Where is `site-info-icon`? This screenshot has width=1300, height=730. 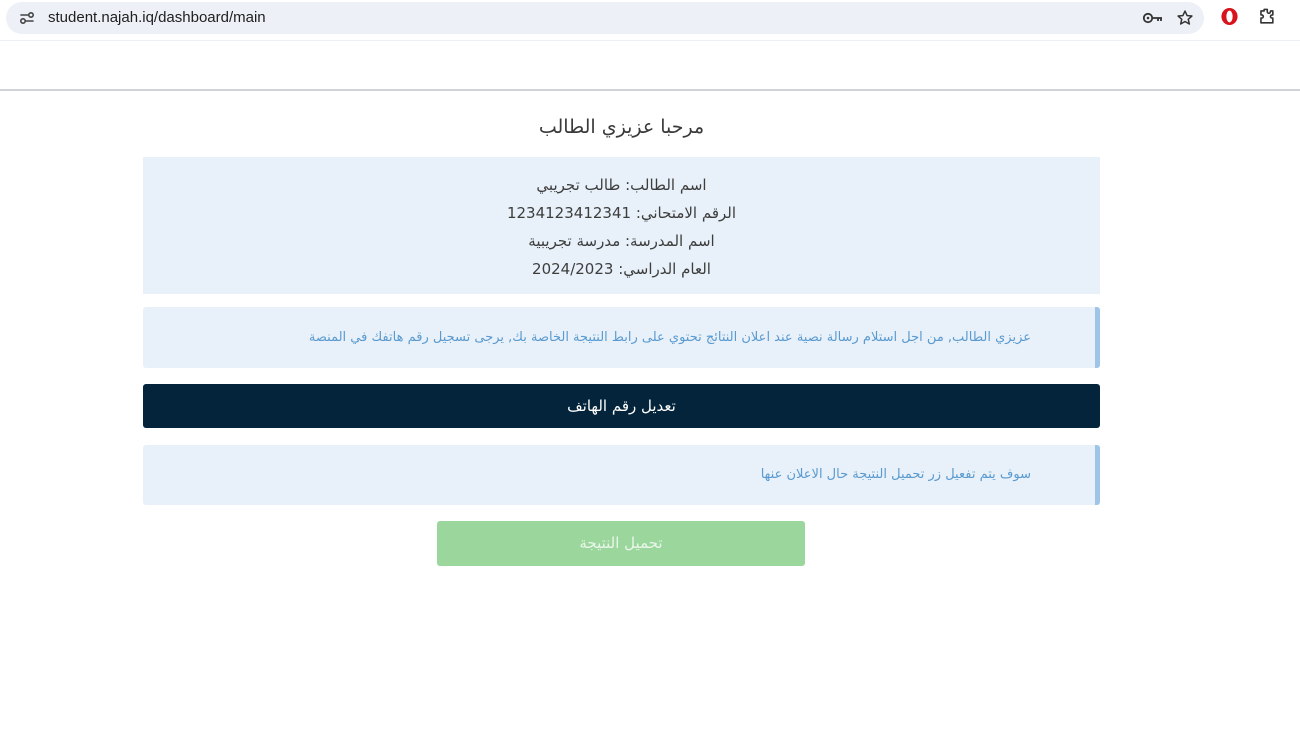
site-info-icon is located at coordinates (27, 18).